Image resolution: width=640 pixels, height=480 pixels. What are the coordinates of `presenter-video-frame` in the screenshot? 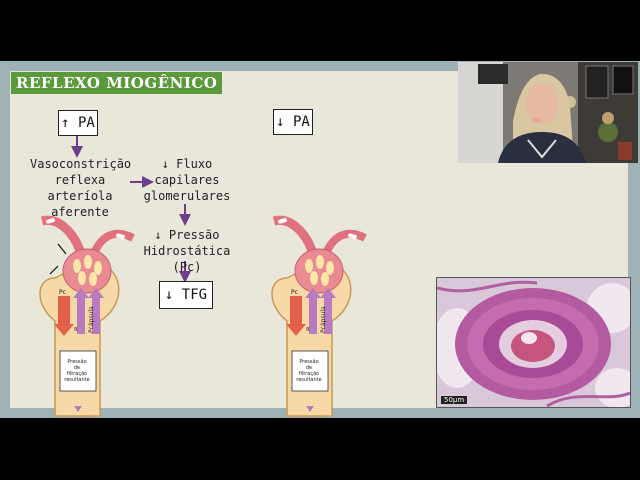 It's located at (548, 112).